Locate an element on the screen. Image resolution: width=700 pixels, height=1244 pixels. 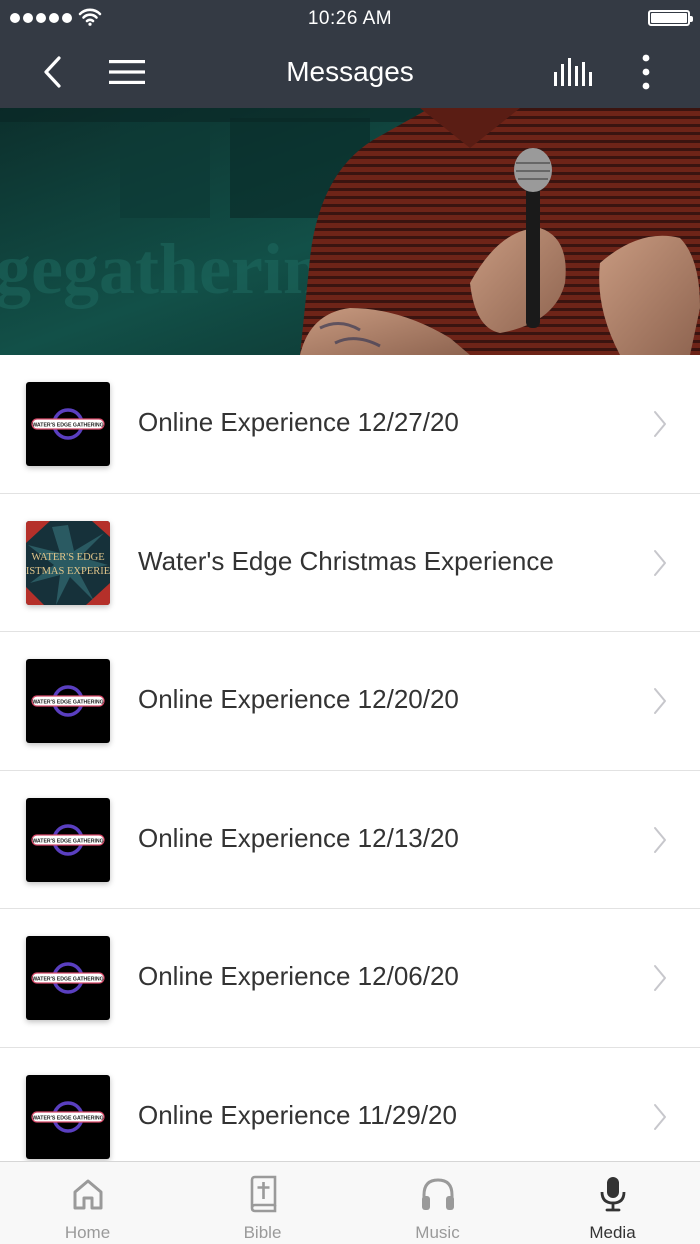
tab-media-label: Media is located at coordinates (612, 1232).